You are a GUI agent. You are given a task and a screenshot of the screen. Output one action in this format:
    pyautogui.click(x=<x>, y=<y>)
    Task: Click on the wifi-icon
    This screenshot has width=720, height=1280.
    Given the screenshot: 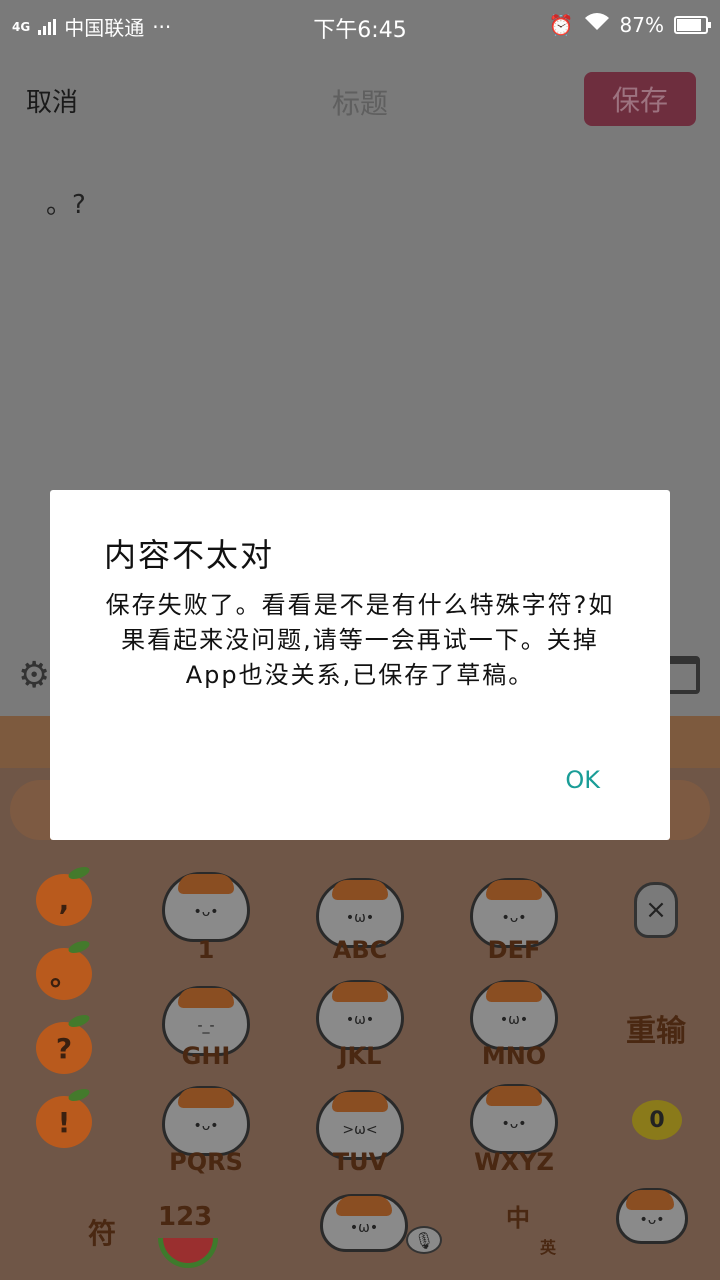 What is the action you would take?
    pyautogui.click(x=597, y=24)
    